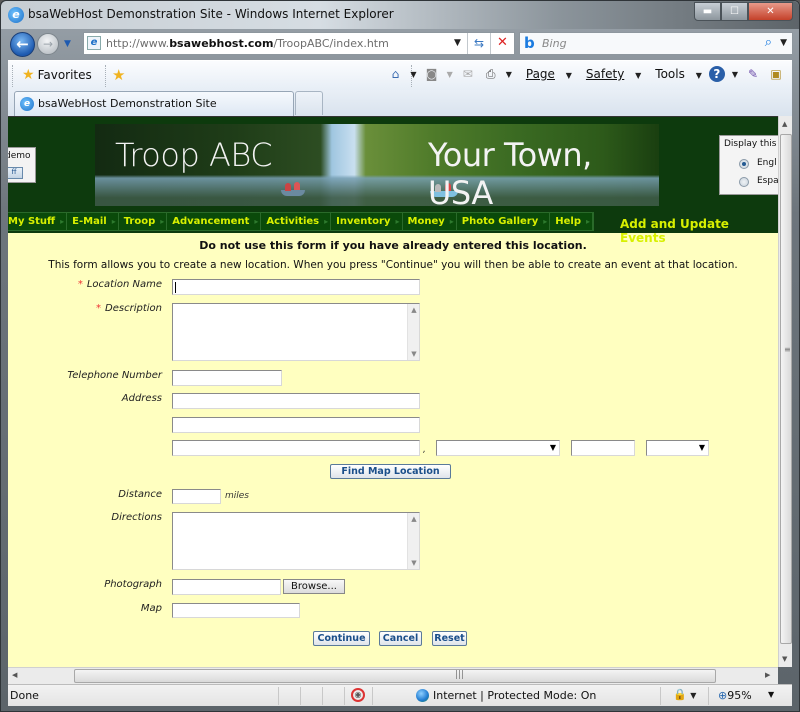  I want to click on radio-spanish, so click(744, 182).